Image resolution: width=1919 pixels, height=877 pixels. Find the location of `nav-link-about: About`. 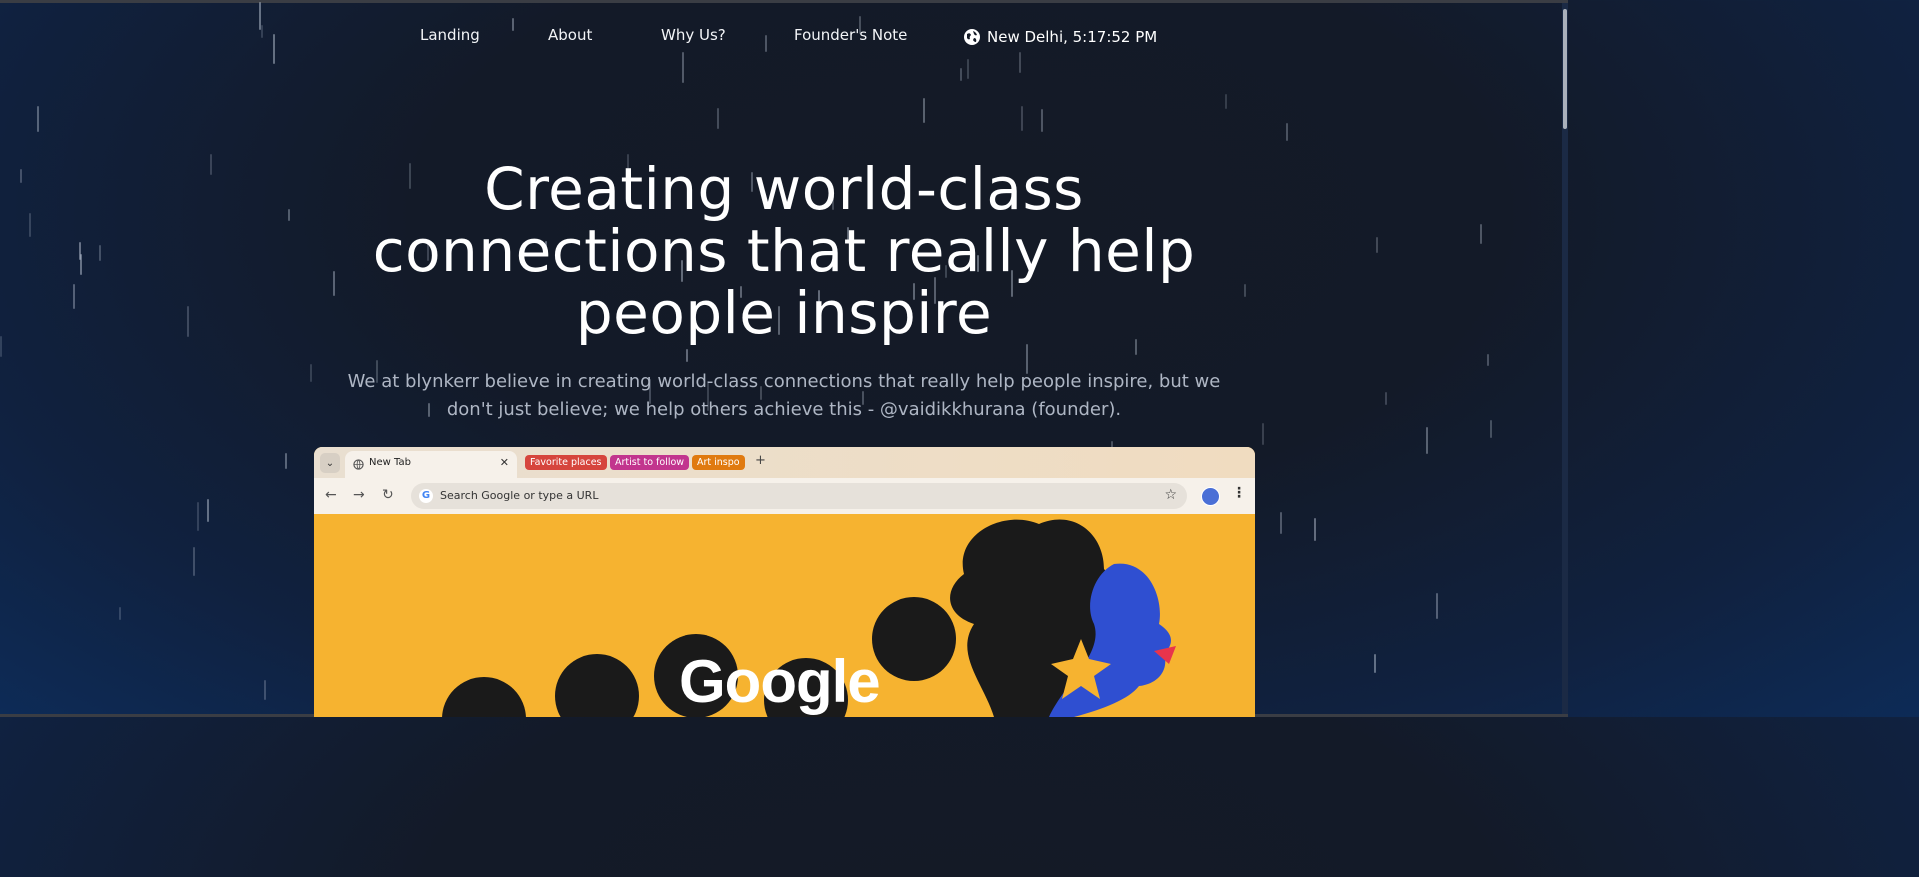

nav-link-about: About is located at coordinates (570, 35).